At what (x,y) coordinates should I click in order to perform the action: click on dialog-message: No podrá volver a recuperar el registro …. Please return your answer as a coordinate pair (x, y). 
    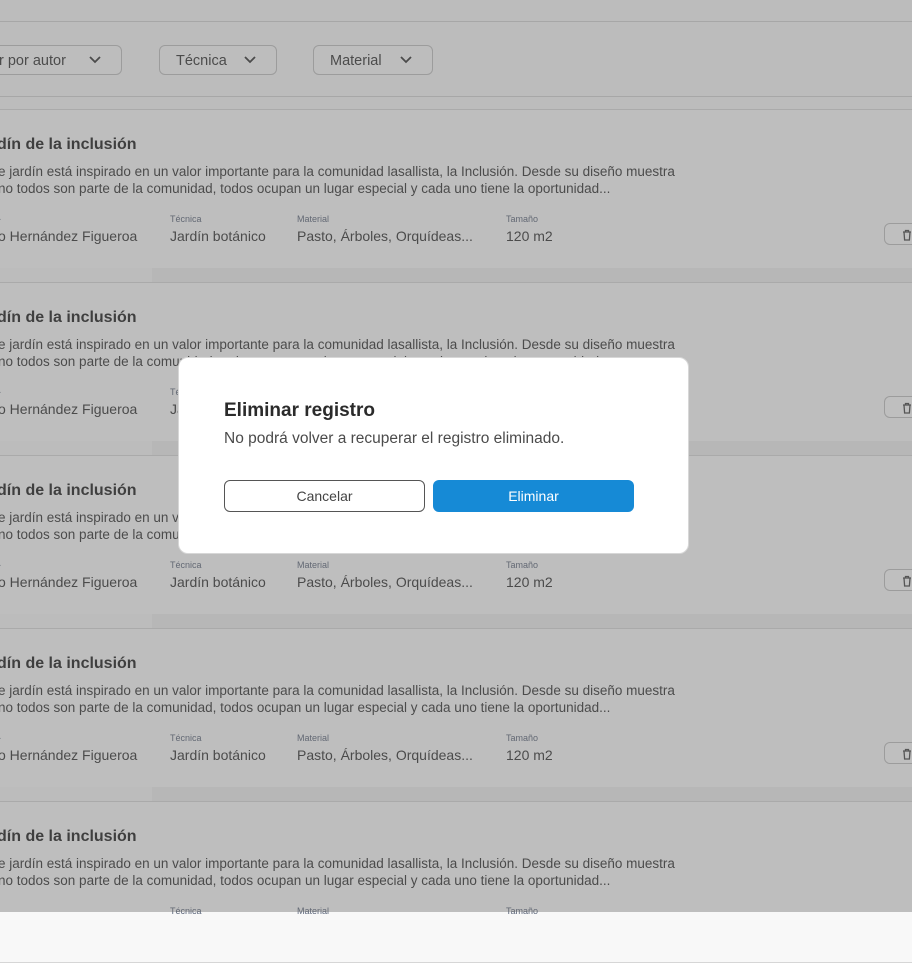
    Looking at the image, I should click on (394, 438).